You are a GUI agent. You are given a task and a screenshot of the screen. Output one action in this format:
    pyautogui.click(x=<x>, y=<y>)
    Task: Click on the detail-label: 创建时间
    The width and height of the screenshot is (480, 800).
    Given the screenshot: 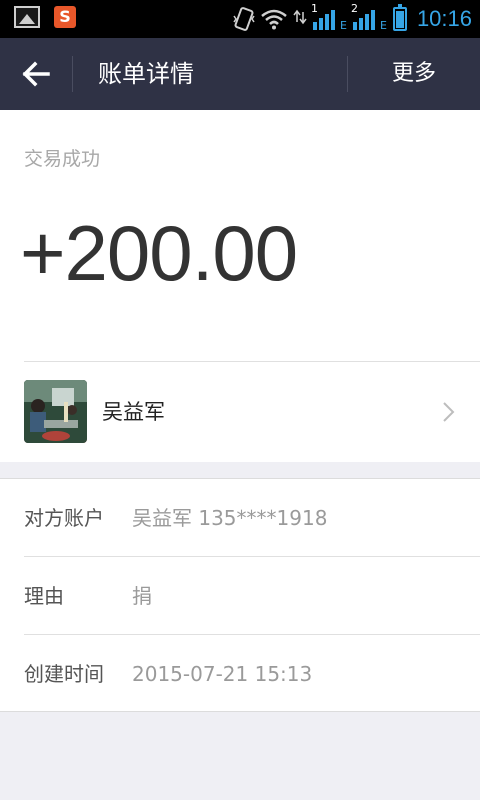 What is the action you would take?
    pyautogui.click(x=64, y=674)
    